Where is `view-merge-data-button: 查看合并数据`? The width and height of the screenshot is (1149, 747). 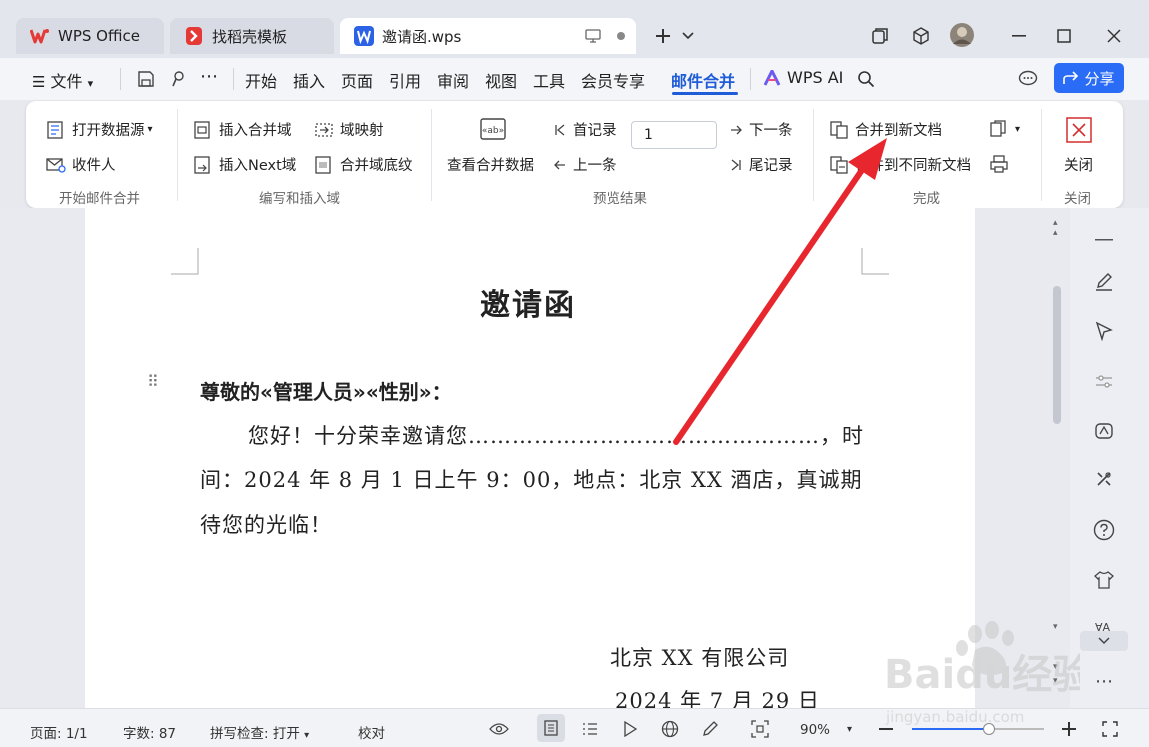
view-merge-data-button: 查看合并数据 is located at coordinates (490, 164).